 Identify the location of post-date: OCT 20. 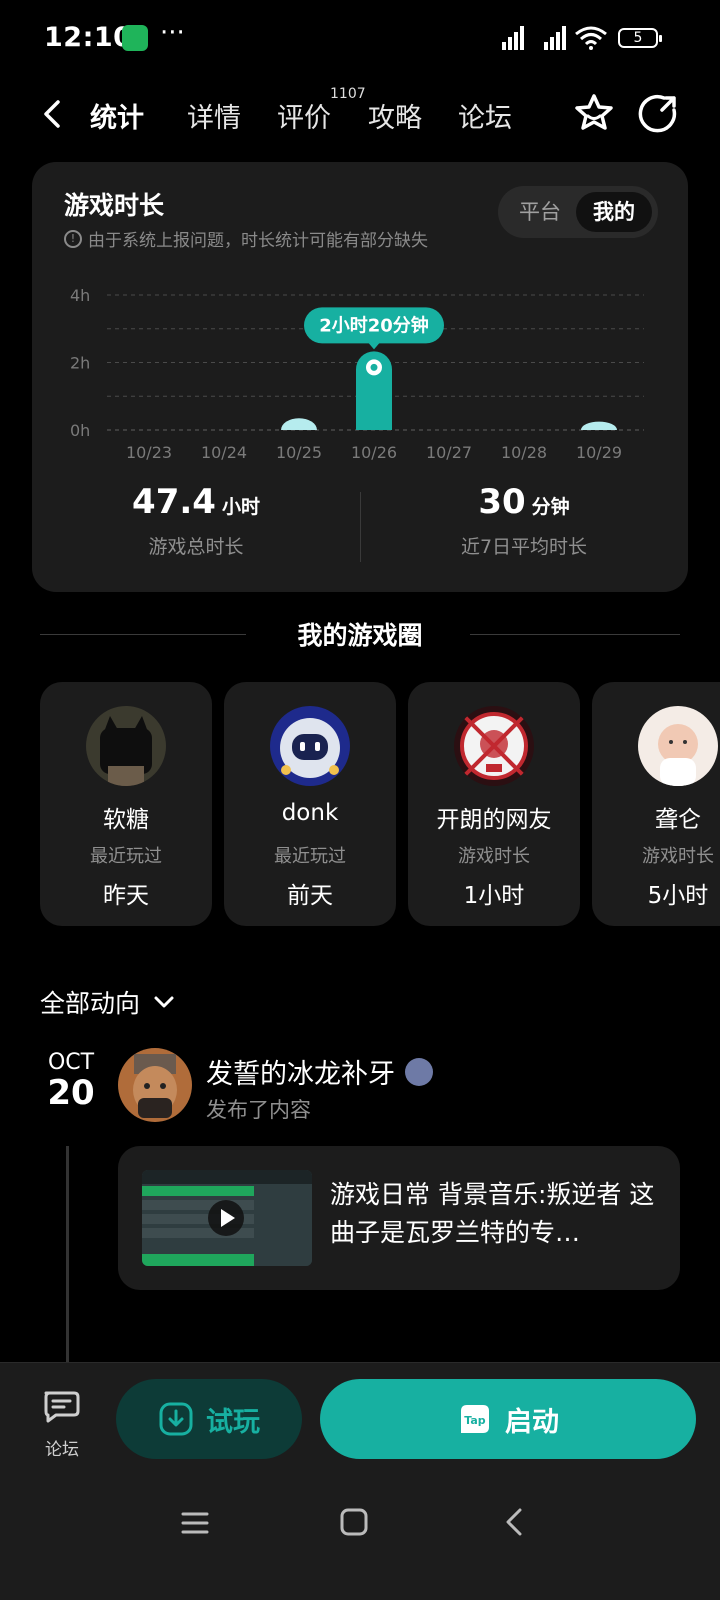
(71, 1081).